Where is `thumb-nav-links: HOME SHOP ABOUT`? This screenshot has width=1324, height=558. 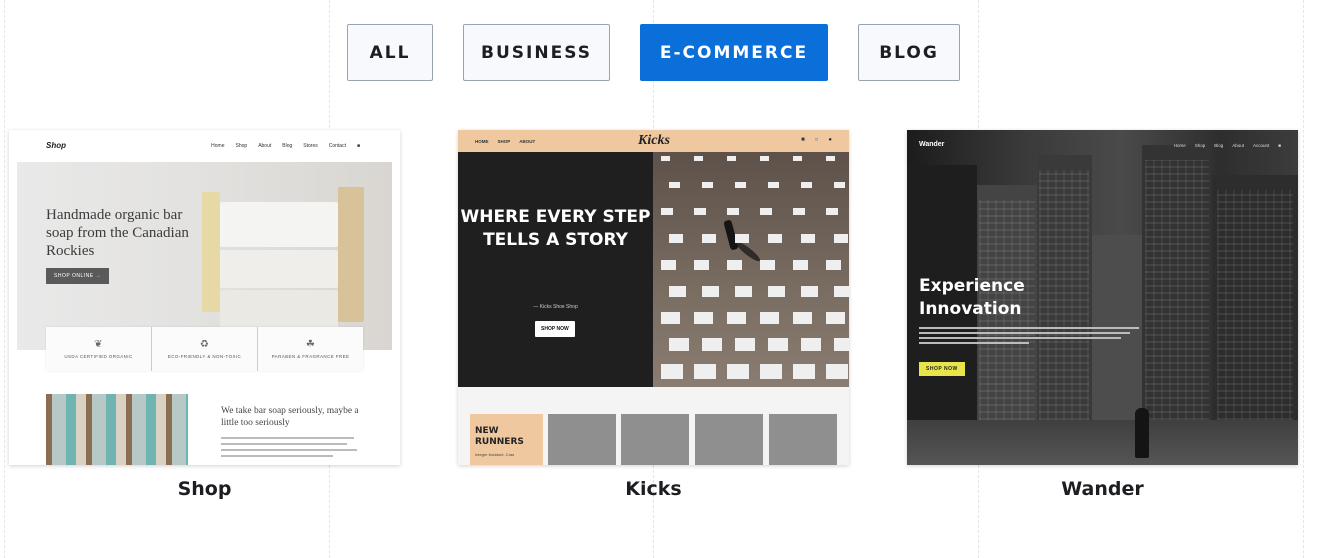
thumb-nav-links: HOME SHOP ABOUT is located at coordinates (505, 141).